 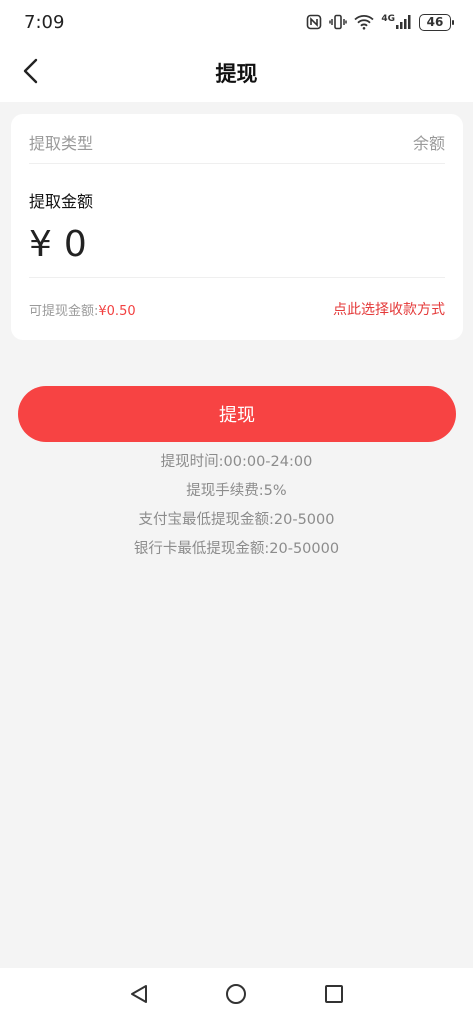 I want to click on battery-icon: 46, so click(x=436, y=22).